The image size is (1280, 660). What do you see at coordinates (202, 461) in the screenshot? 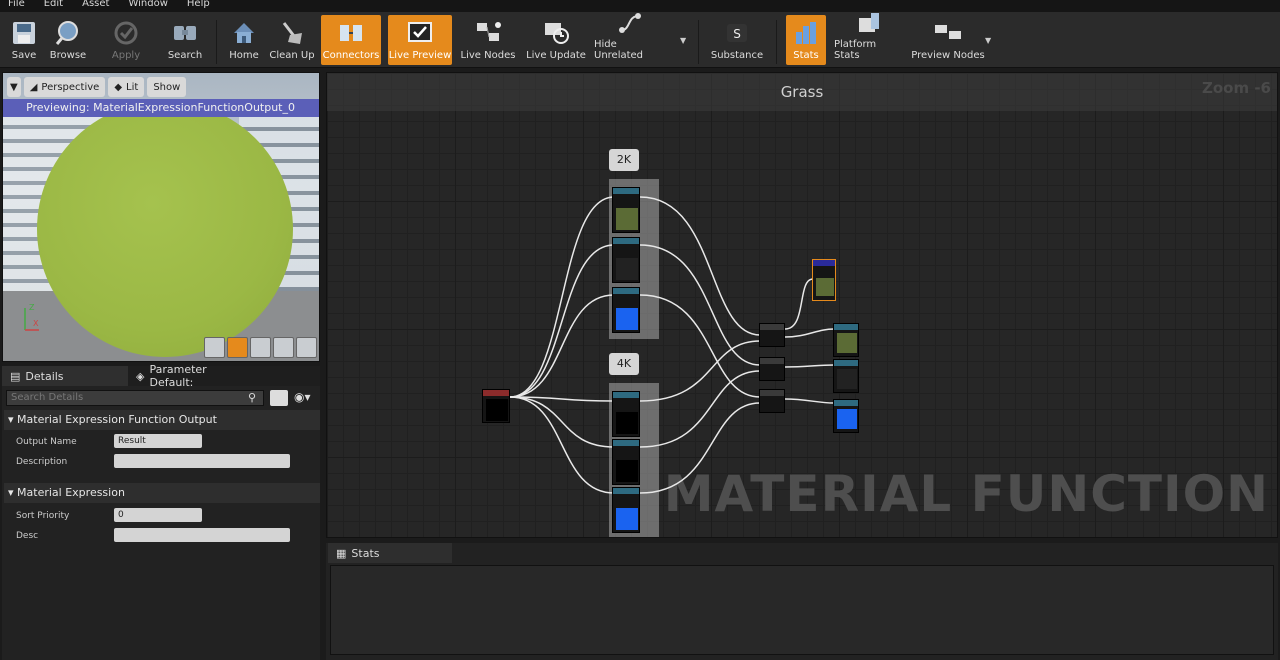
I see `description-field` at bounding box center [202, 461].